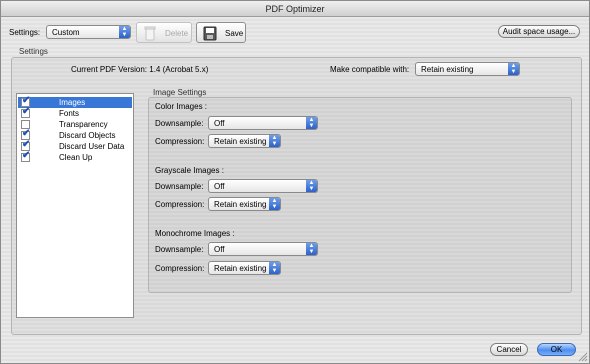 The image size is (590, 364). Describe the element at coordinates (295, 9) in the screenshot. I see `window-title: PDF Optimizer` at that location.